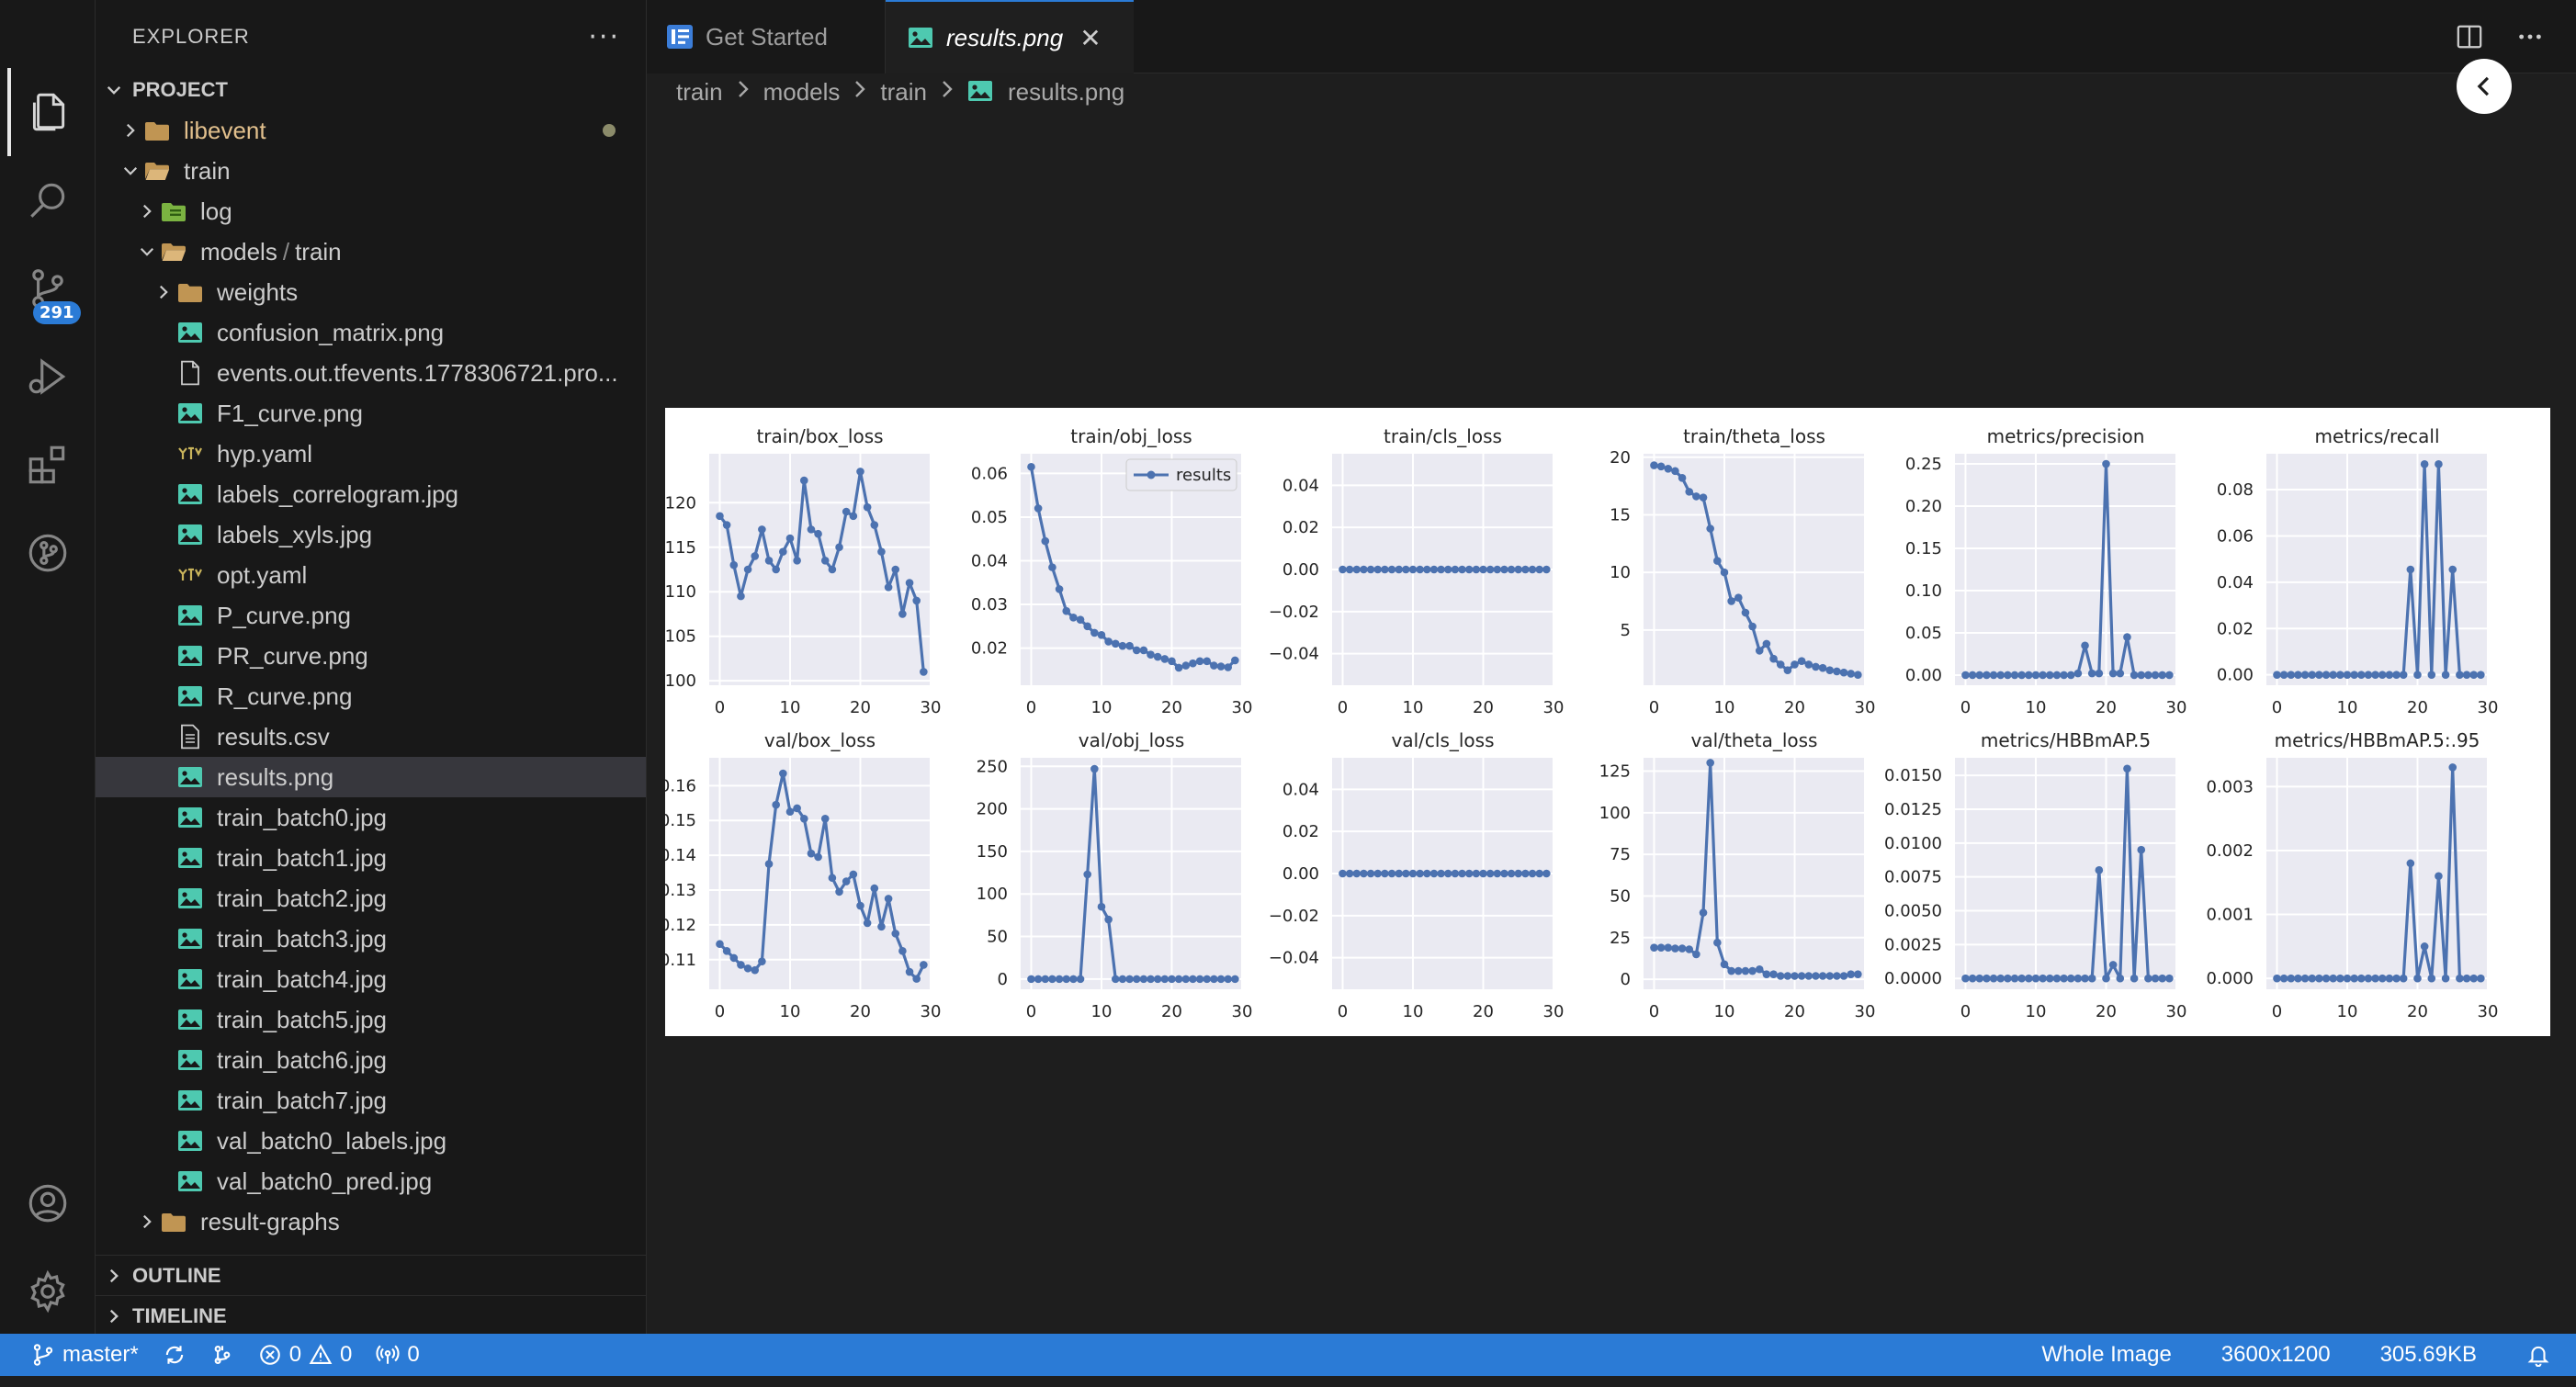 This screenshot has width=2576, height=1387. What do you see at coordinates (371, 171) in the screenshot?
I see `tree-item: train` at bounding box center [371, 171].